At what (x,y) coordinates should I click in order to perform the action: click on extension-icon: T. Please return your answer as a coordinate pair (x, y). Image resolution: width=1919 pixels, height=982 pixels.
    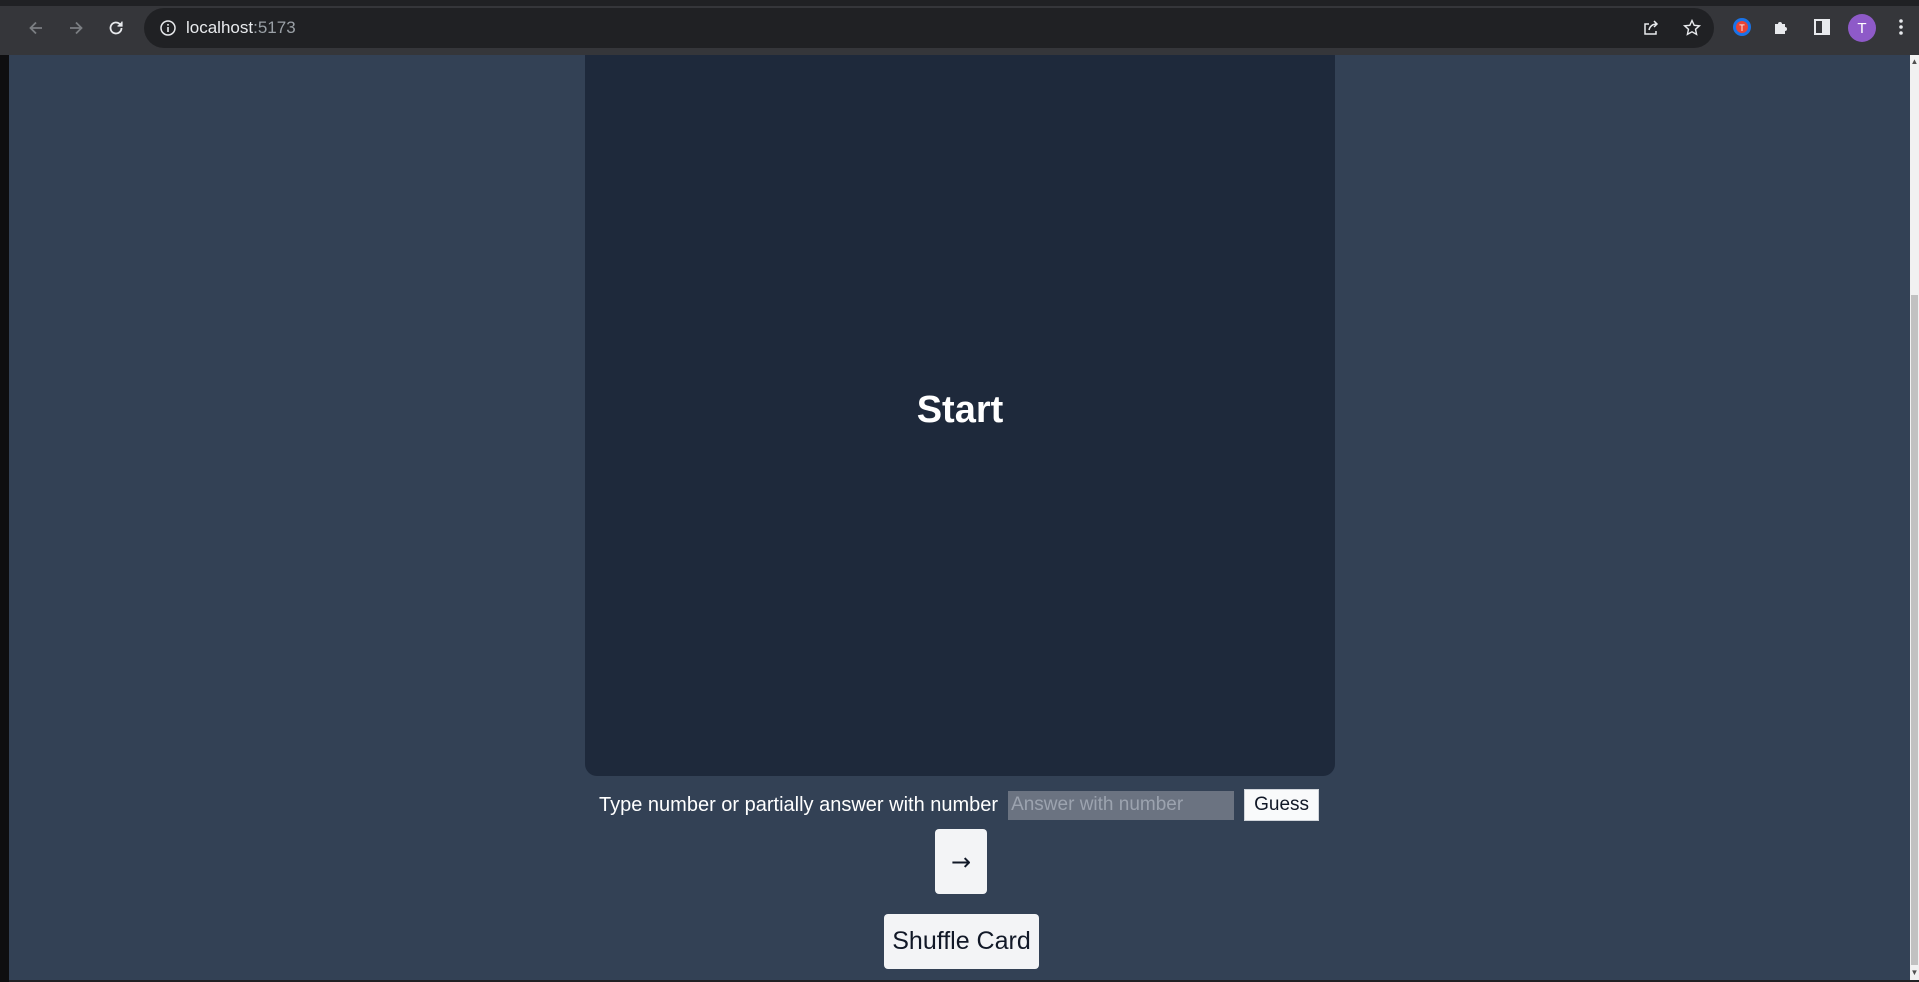
    Looking at the image, I should click on (1742, 27).